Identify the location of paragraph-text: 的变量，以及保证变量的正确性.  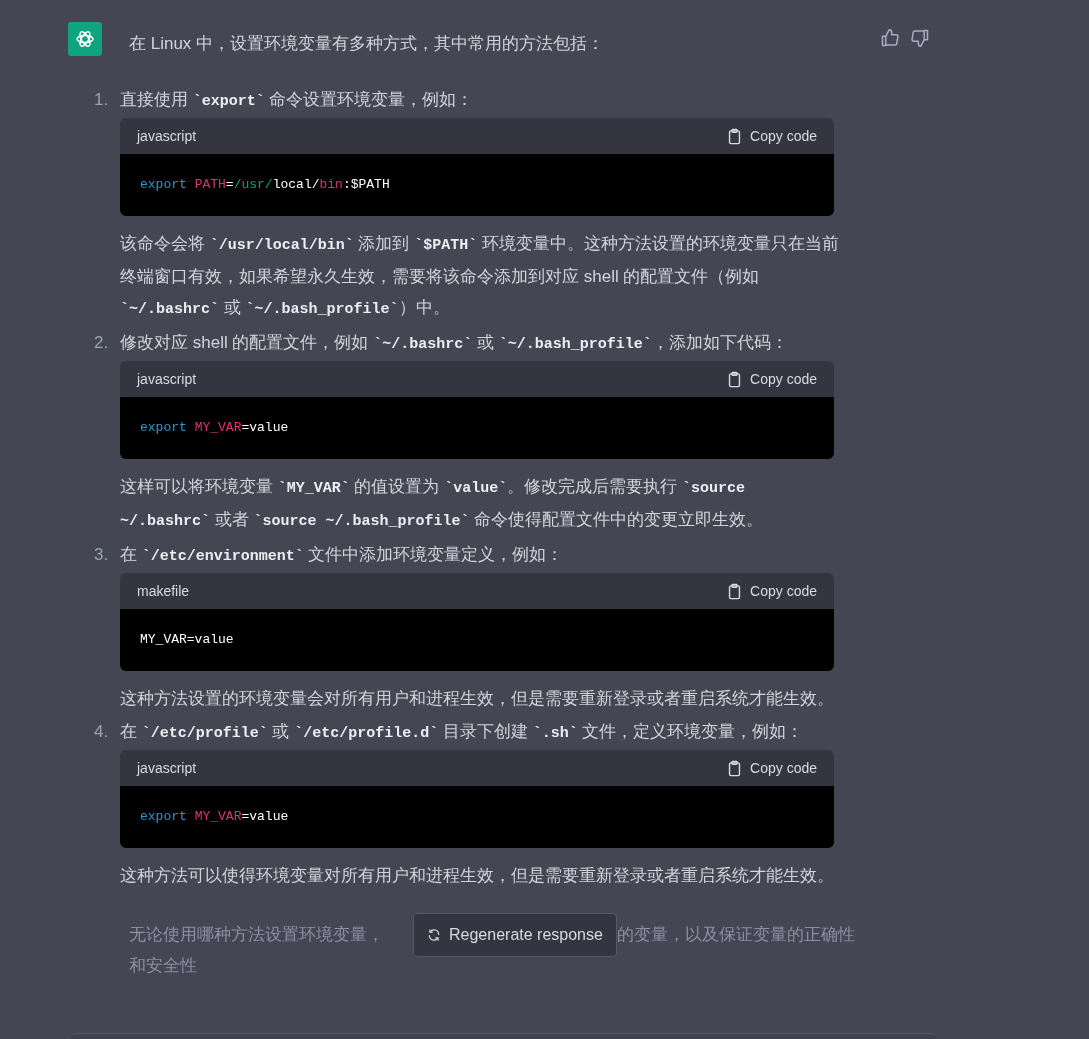
(735, 935).